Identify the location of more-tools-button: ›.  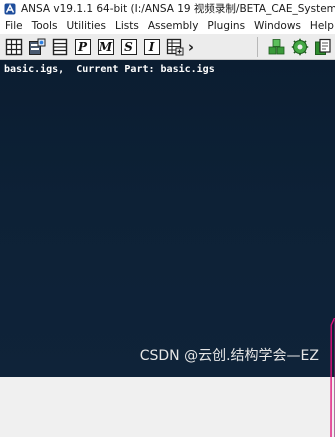
(191, 46).